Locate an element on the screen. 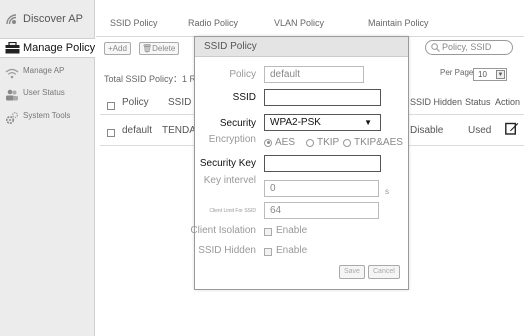  sidebar-item-label: Discover AP is located at coordinates (53, 19).